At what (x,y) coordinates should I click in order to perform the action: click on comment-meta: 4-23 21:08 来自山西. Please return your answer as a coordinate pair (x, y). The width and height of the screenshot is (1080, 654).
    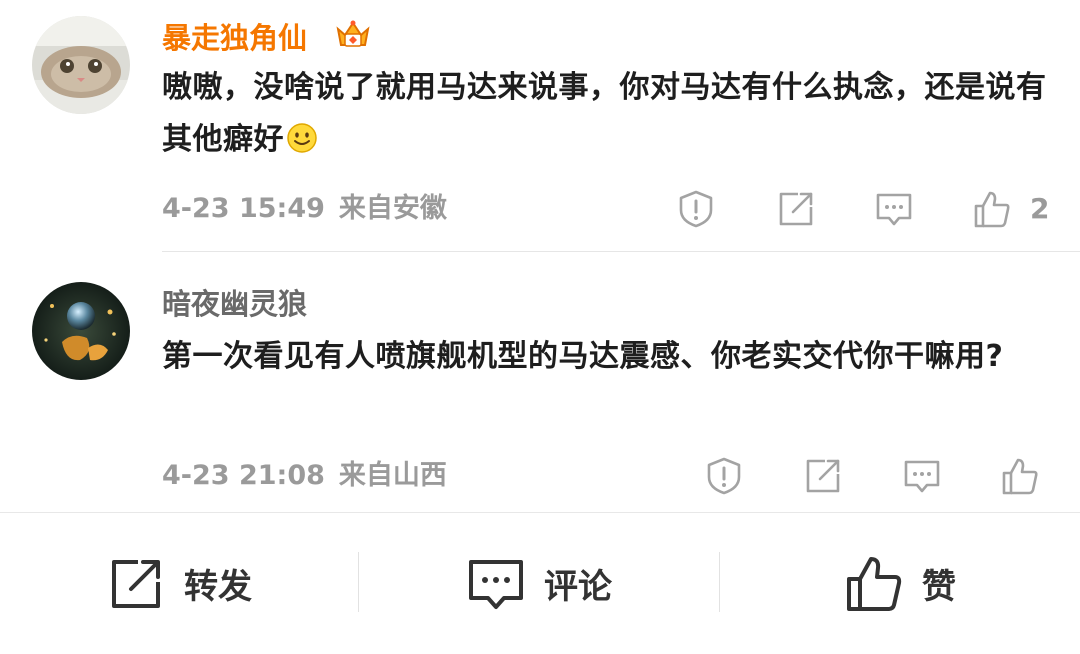
    Looking at the image, I should click on (304, 476).